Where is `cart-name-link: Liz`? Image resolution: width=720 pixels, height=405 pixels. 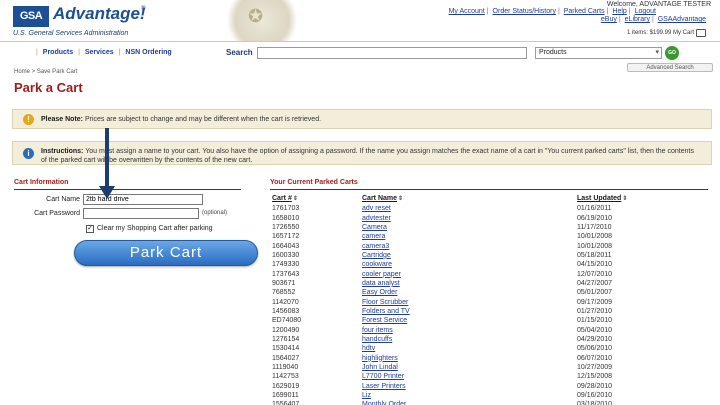 cart-name-link: Liz is located at coordinates (366, 395).